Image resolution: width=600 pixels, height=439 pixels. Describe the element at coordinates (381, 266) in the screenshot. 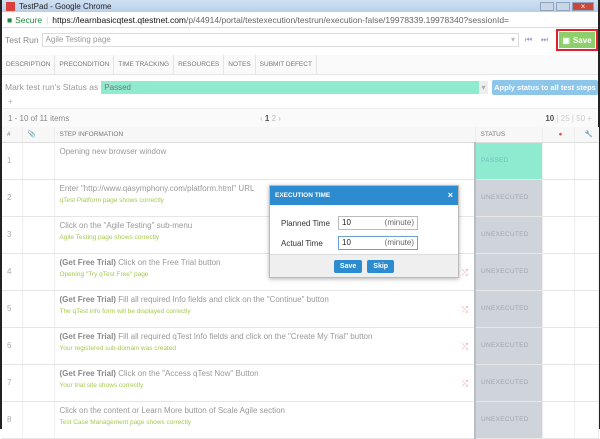

I see `dialog-skip-button: Skip` at that location.